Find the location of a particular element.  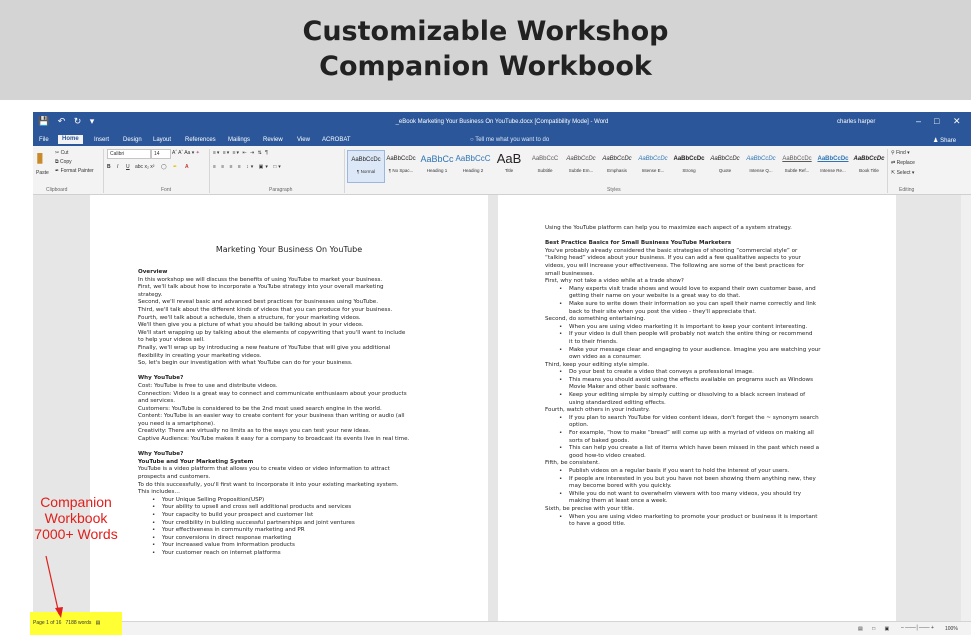

select-label: Select is located at coordinates (903, 173).